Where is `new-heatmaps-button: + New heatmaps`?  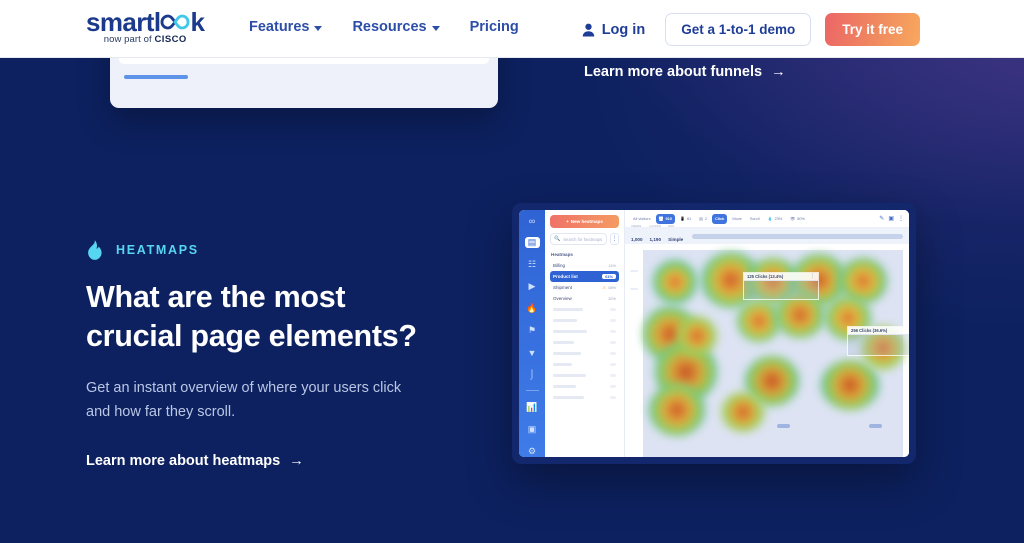 new-heatmaps-button: + New heatmaps is located at coordinates (584, 221).